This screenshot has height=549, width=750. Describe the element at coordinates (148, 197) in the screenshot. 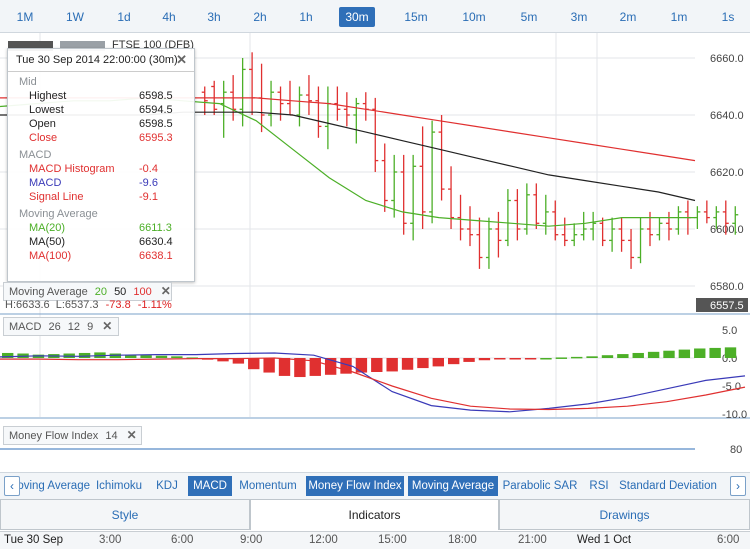

I see `tooltip-row-value: -9.1` at that location.